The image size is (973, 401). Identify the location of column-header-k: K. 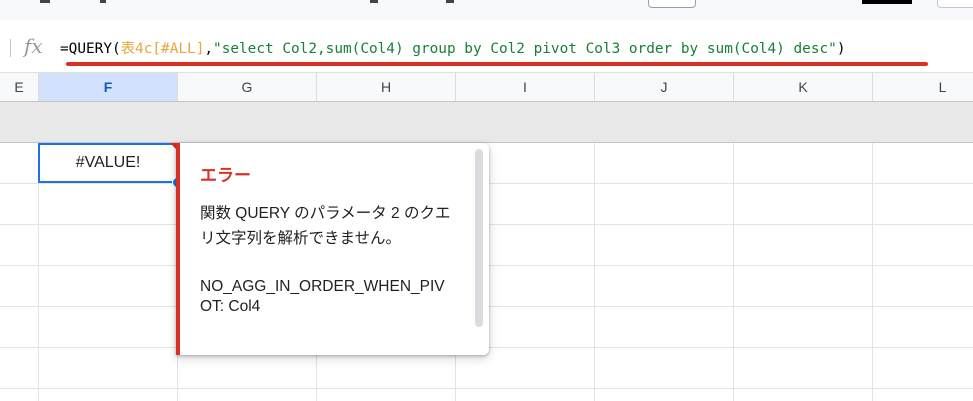
(803, 87).